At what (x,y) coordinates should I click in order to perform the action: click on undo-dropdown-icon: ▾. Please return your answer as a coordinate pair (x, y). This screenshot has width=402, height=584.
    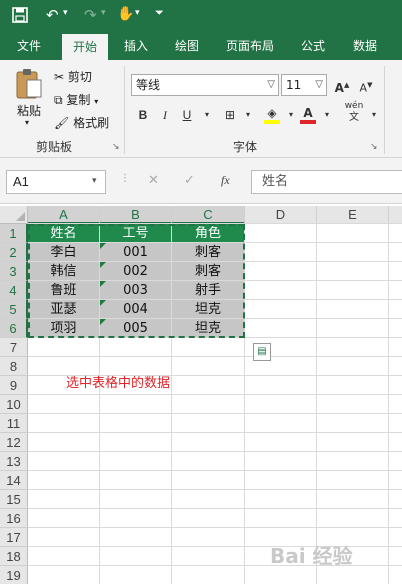
    Looking at the image, I should click on (65, 13).